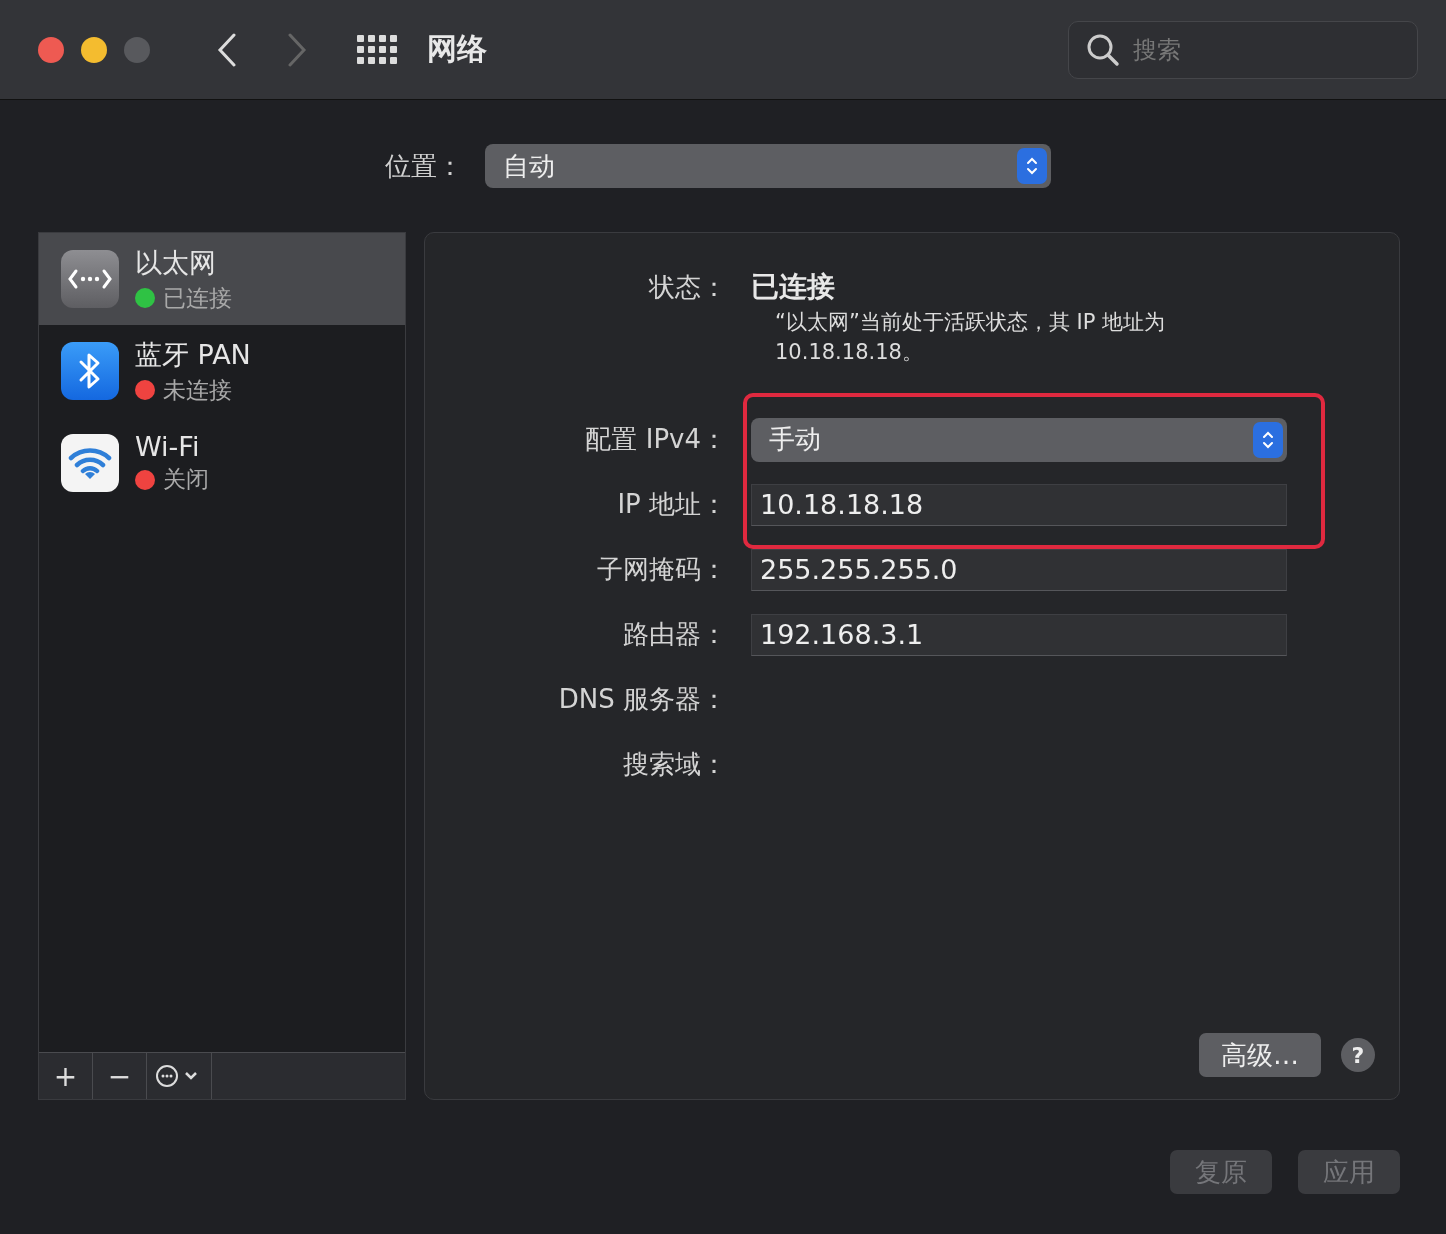 This screenshot has height=1234, width=1446. Describe the element at coordinates (1358, 1055) in the screenshot. I see `help-button: ?` at that location.